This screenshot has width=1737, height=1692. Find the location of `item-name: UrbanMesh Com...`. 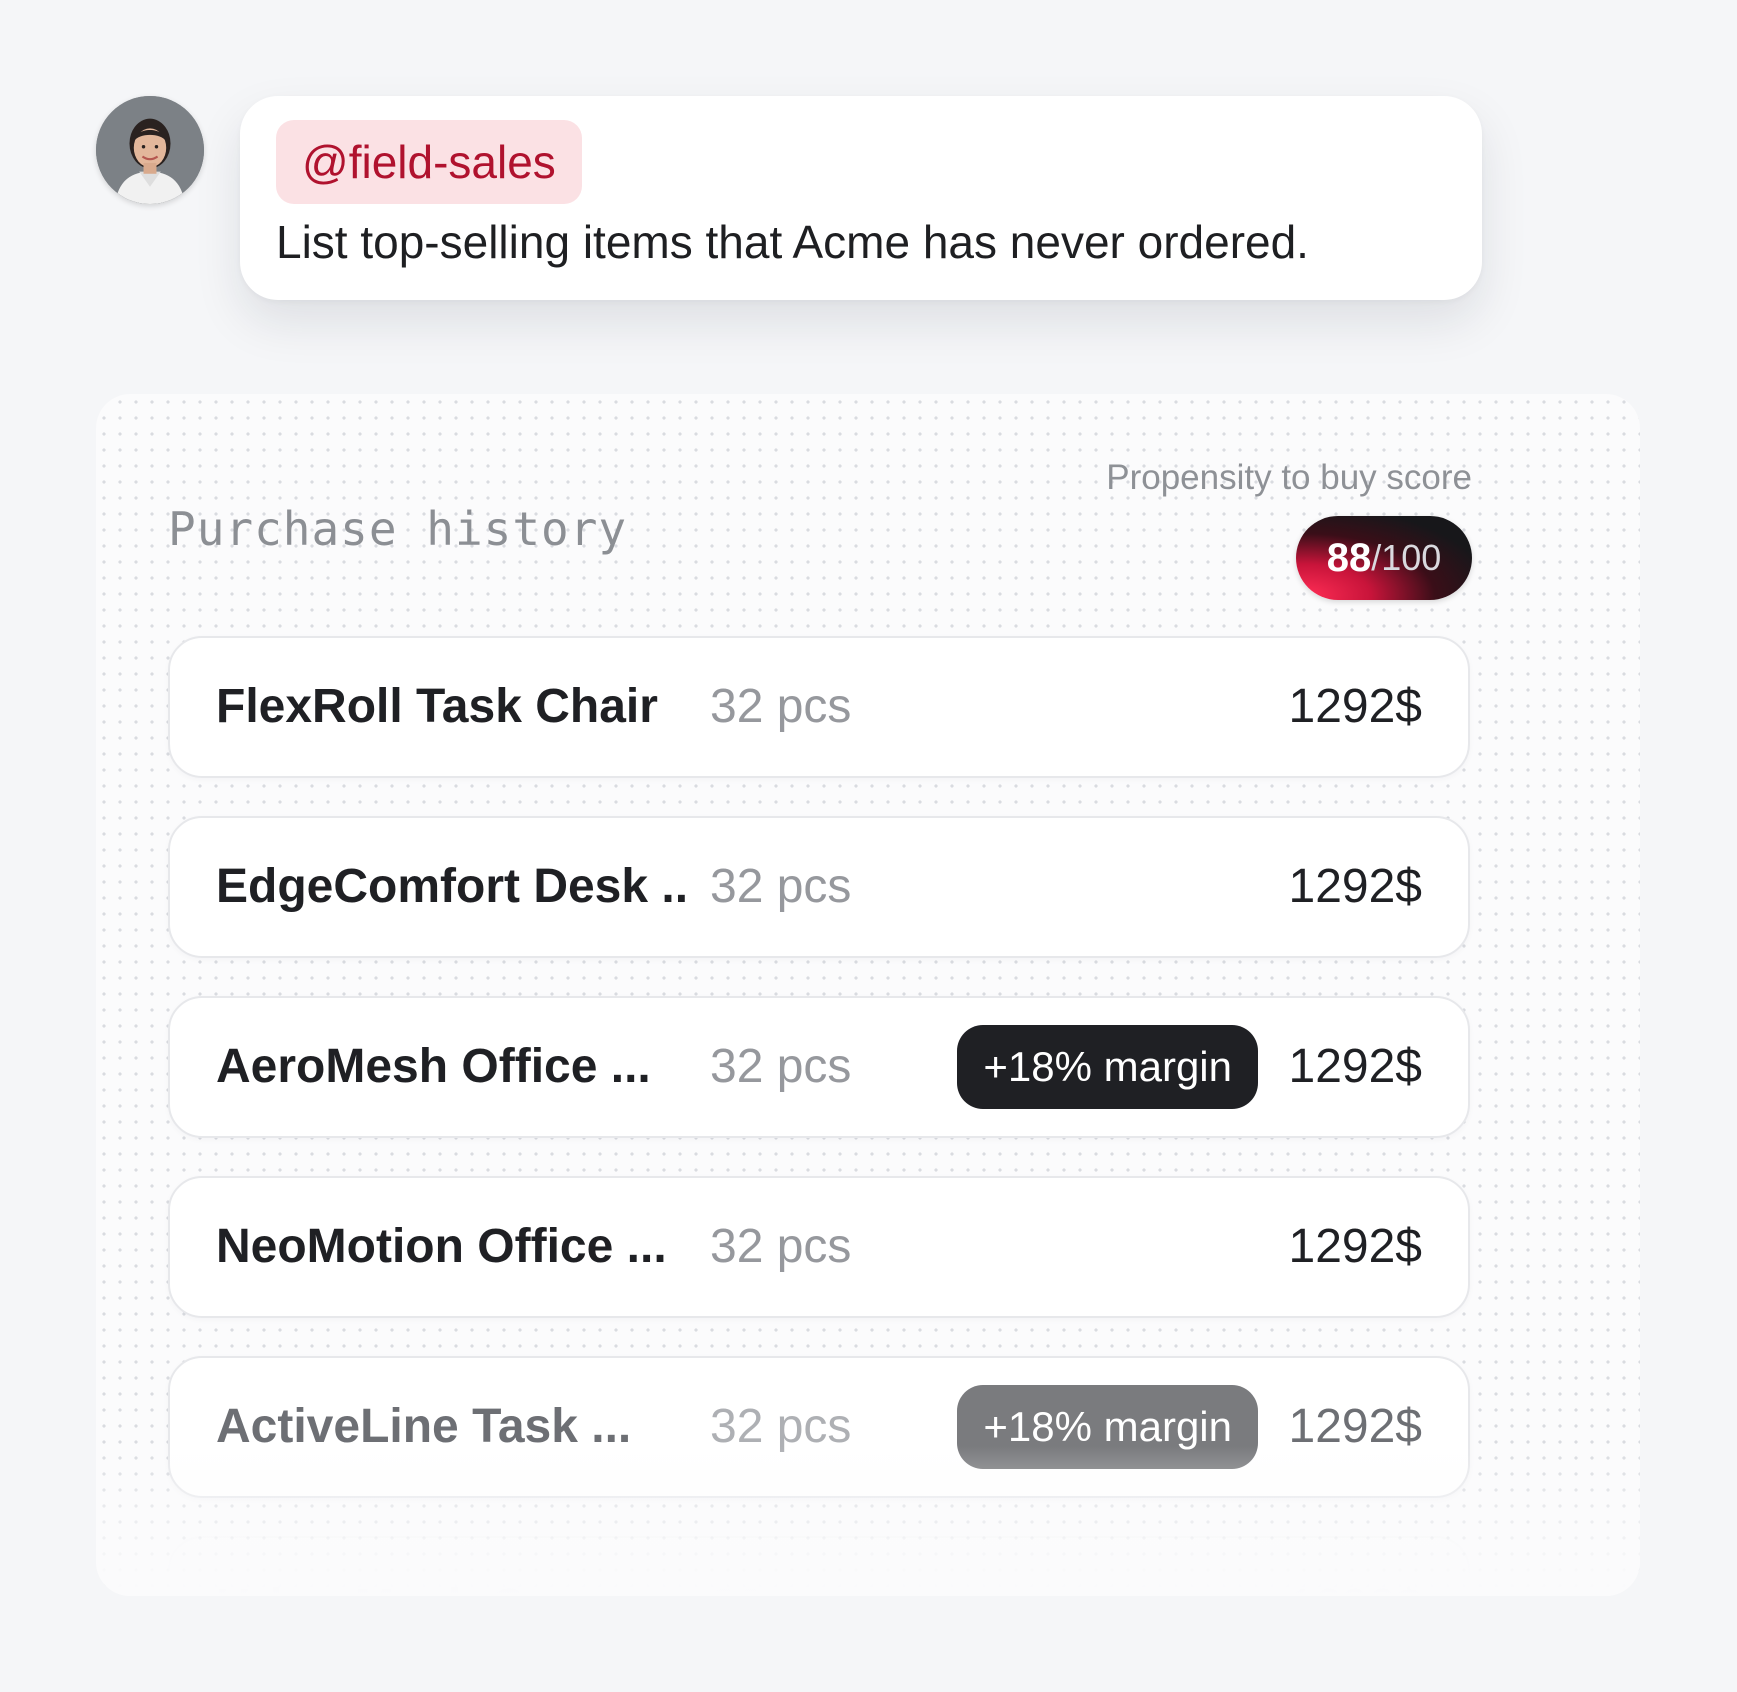

item-name: UrbanMesh Com... is located at coordinates (426, 1567).